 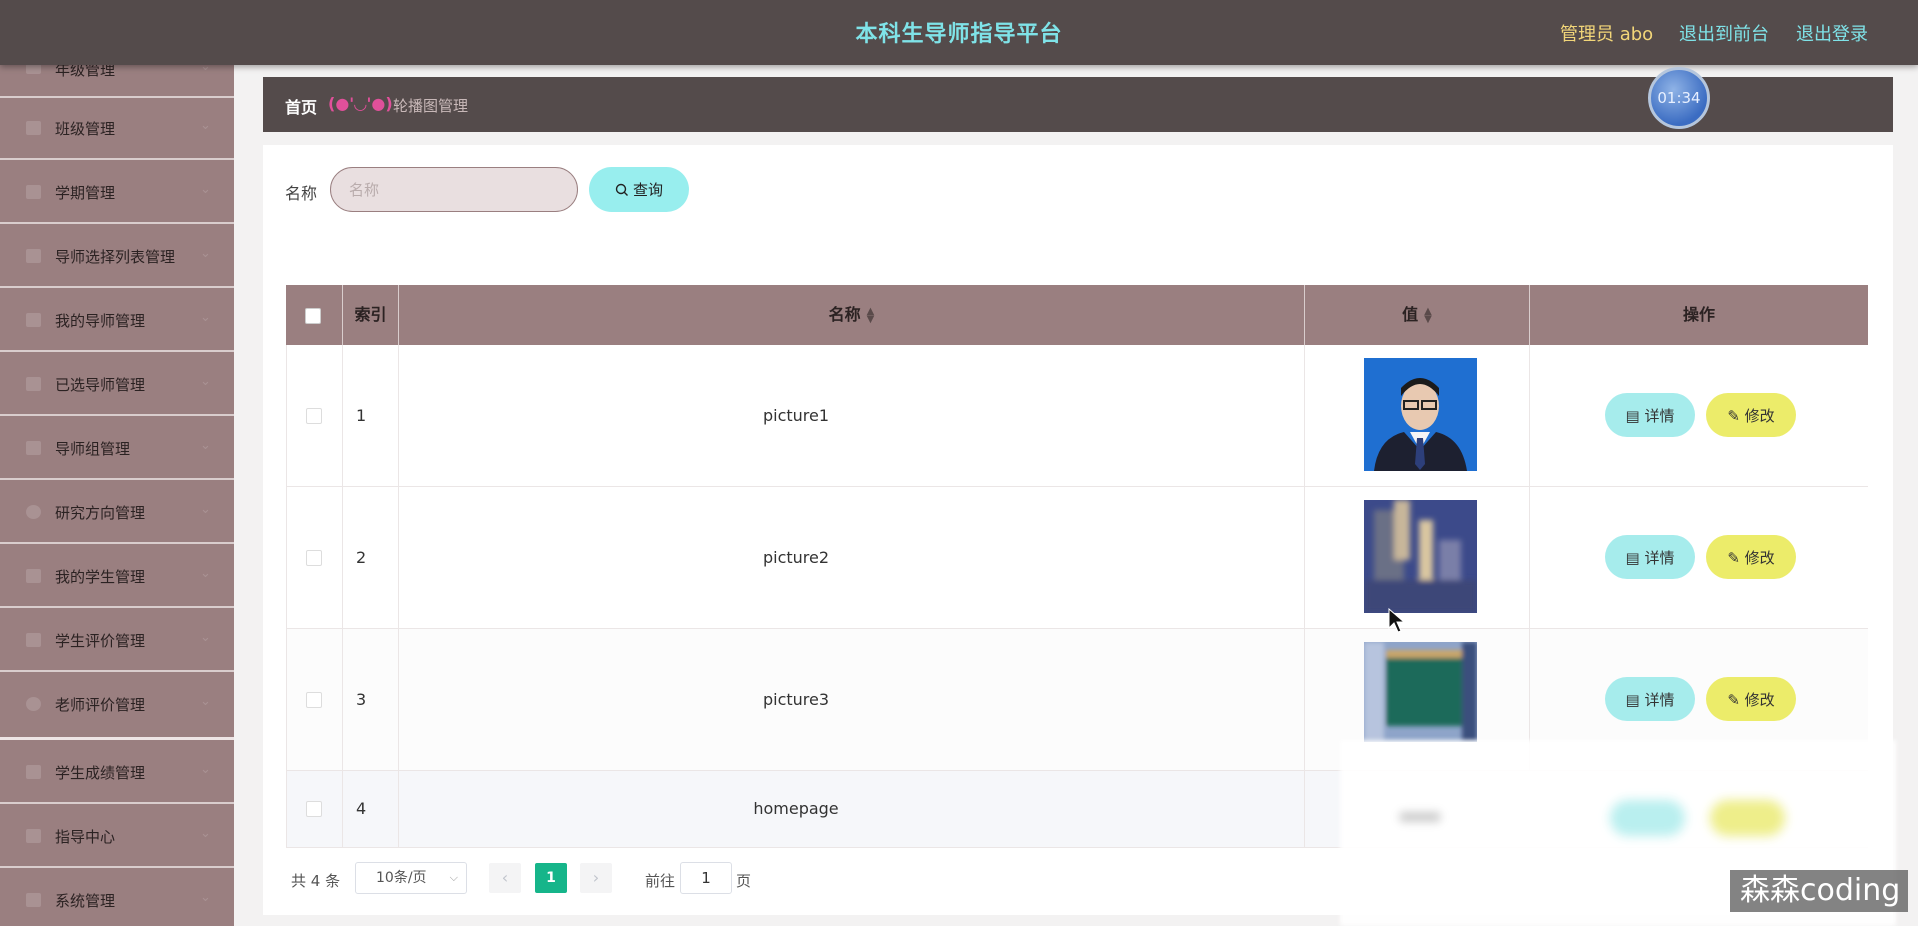 I want to click on select-all-cell, so click(x=314, y=315).